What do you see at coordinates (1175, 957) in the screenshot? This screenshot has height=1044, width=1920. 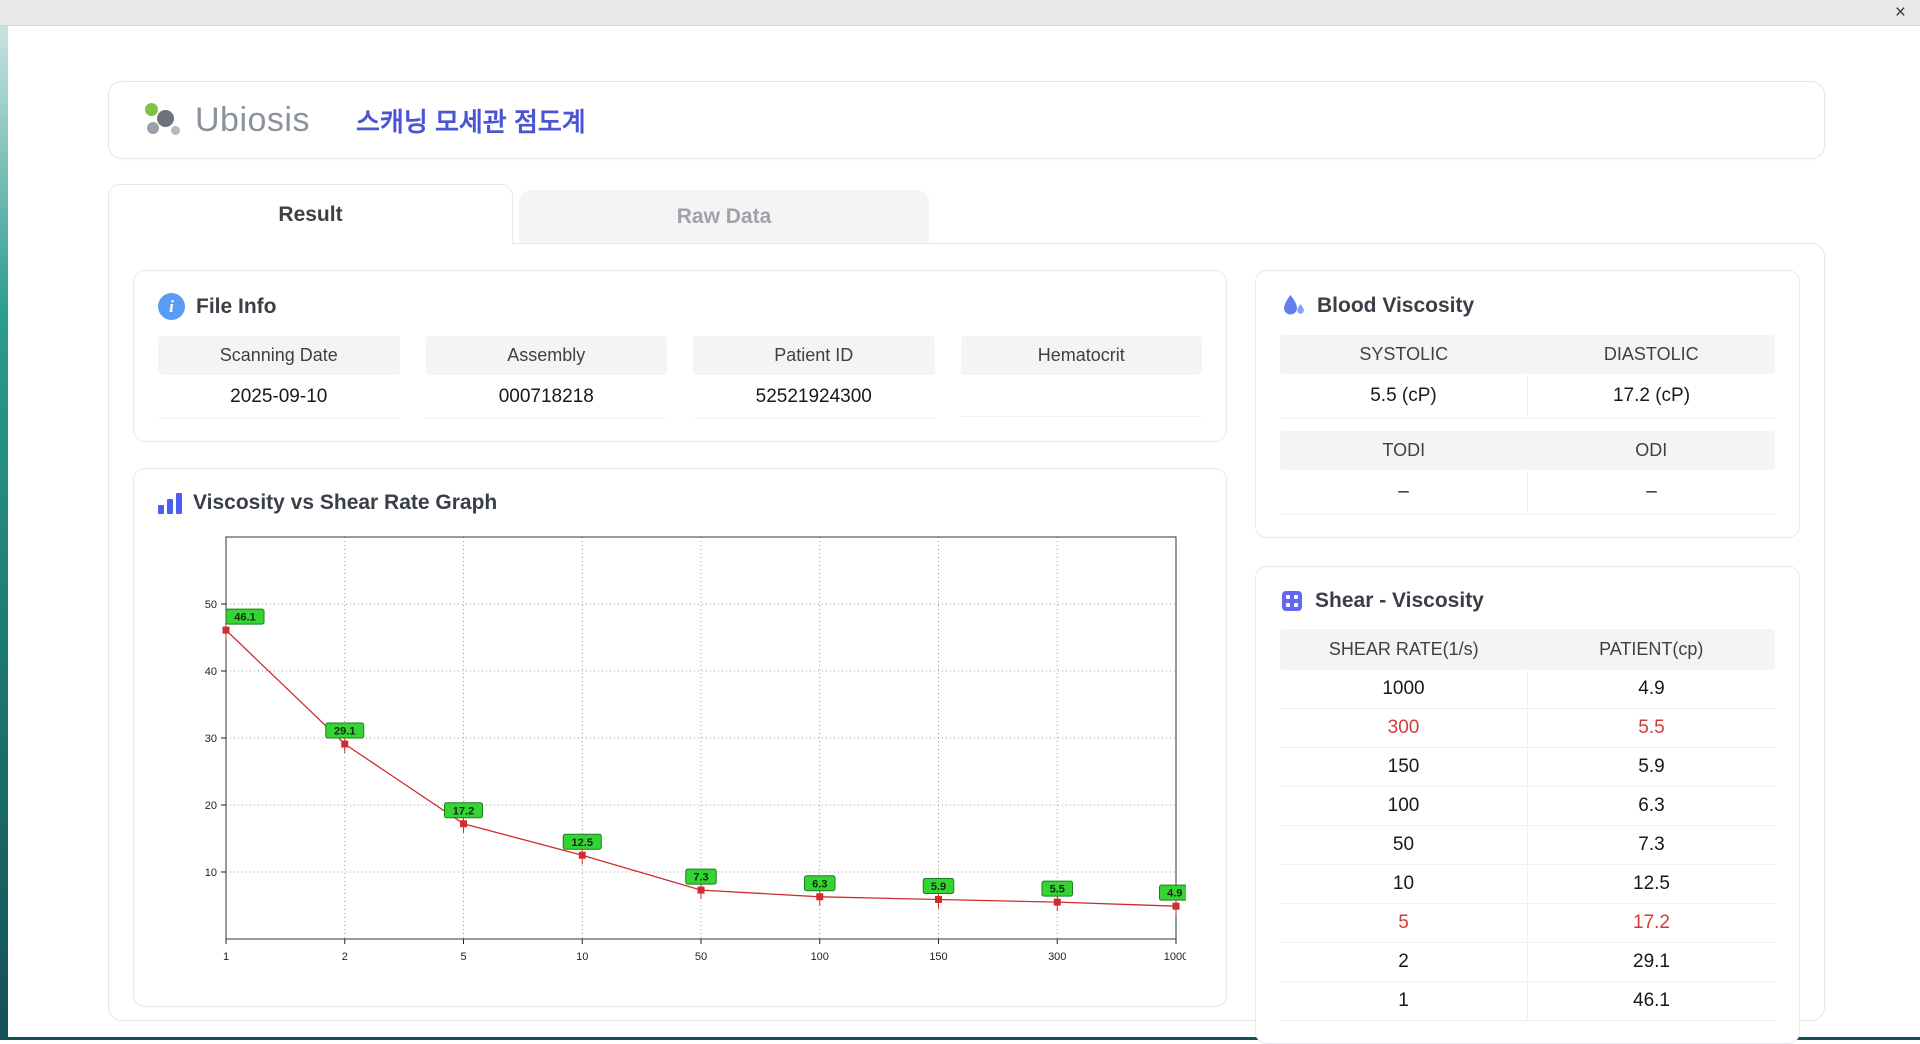 I see `svg-text: 1000` at bounding box center [1175, 957].